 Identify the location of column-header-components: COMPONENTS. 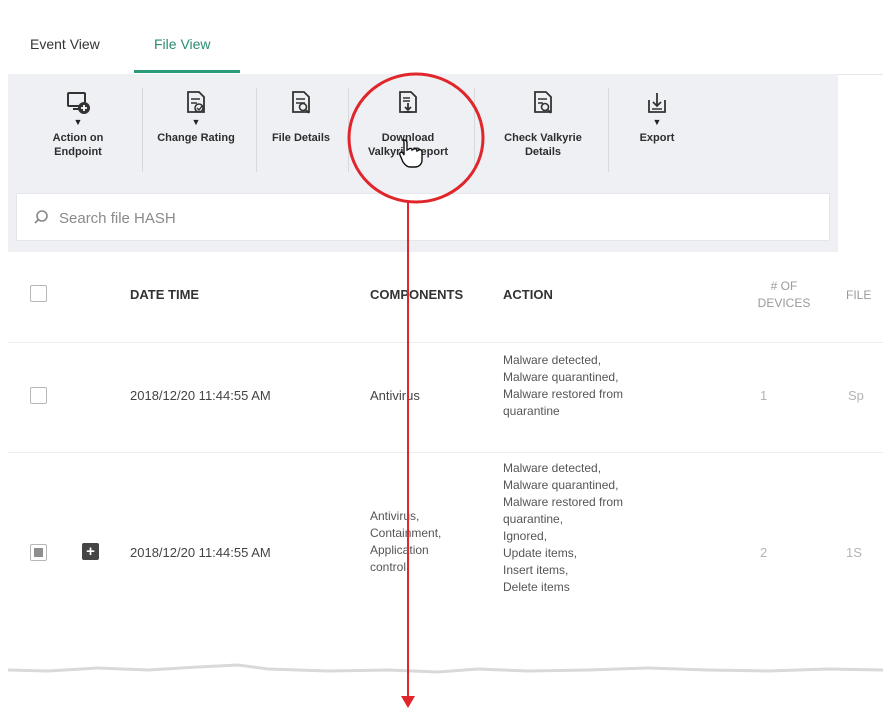
(416, 294).